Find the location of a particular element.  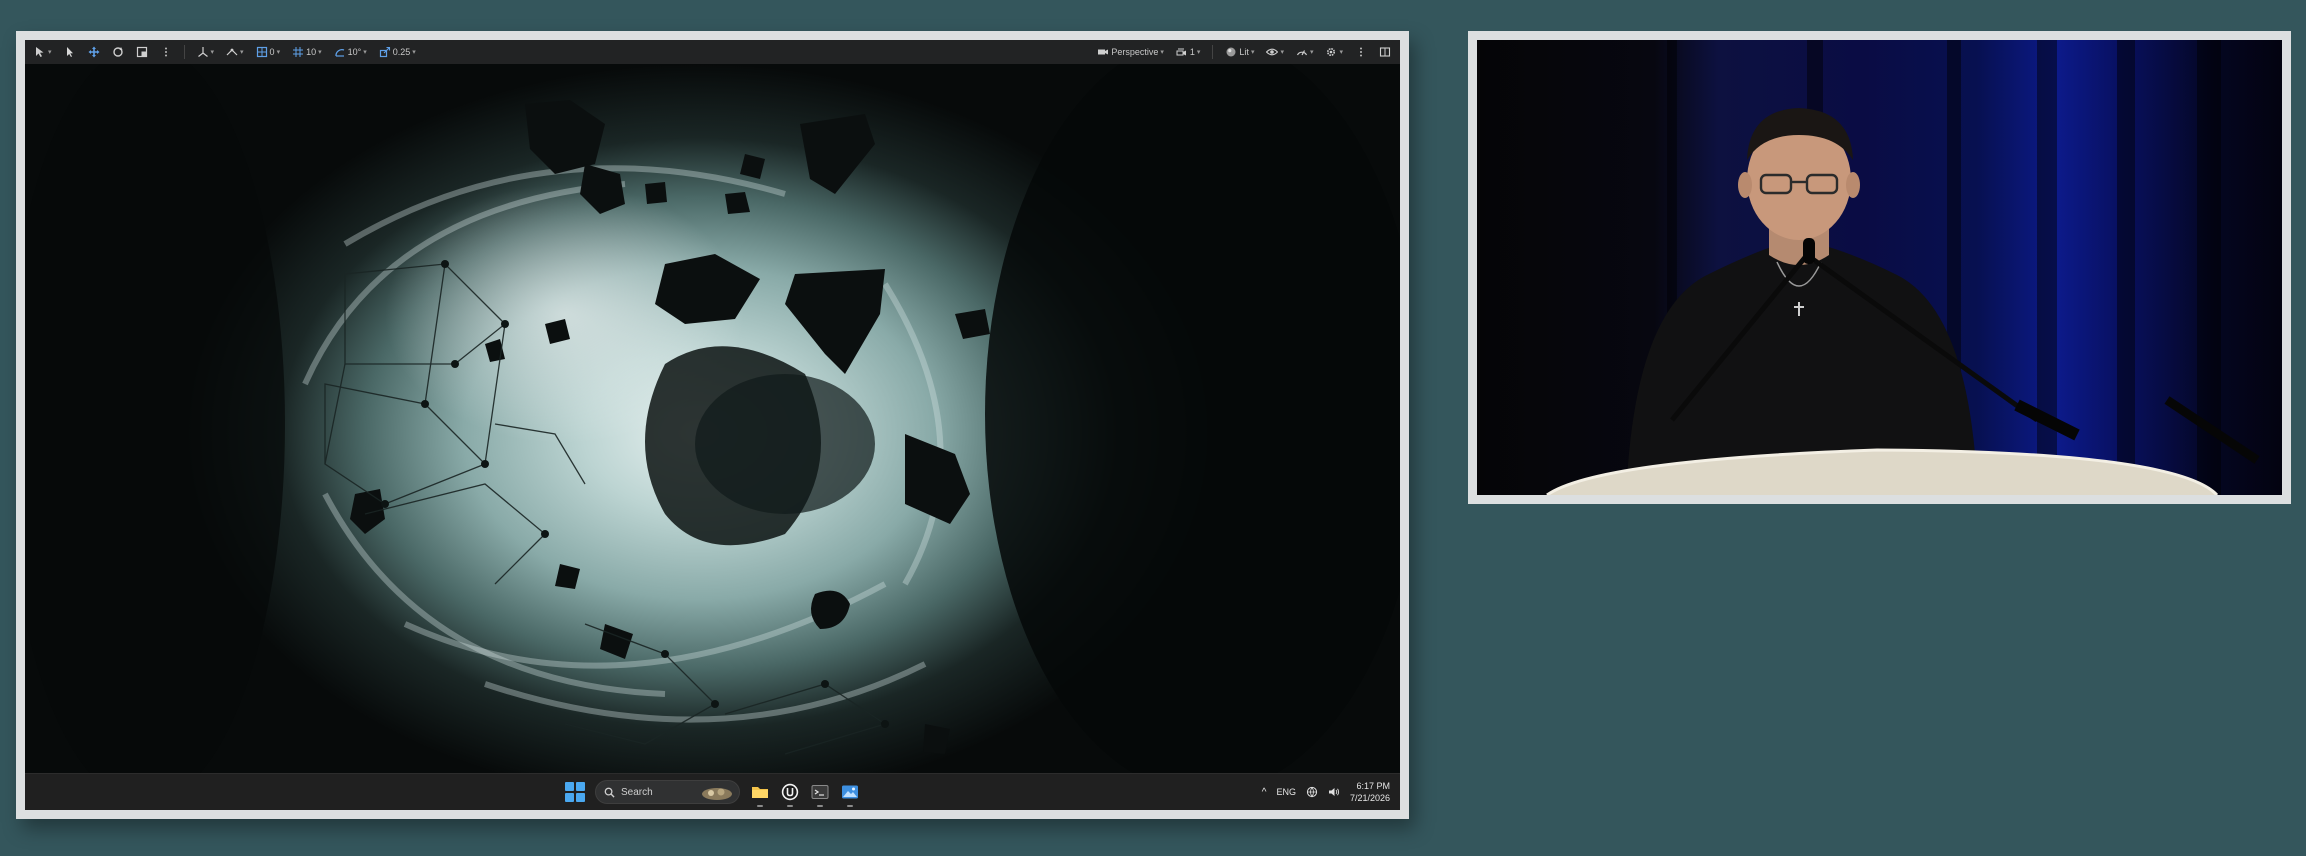

select-mode-button: ▾ is located at coordinates (43, 52).